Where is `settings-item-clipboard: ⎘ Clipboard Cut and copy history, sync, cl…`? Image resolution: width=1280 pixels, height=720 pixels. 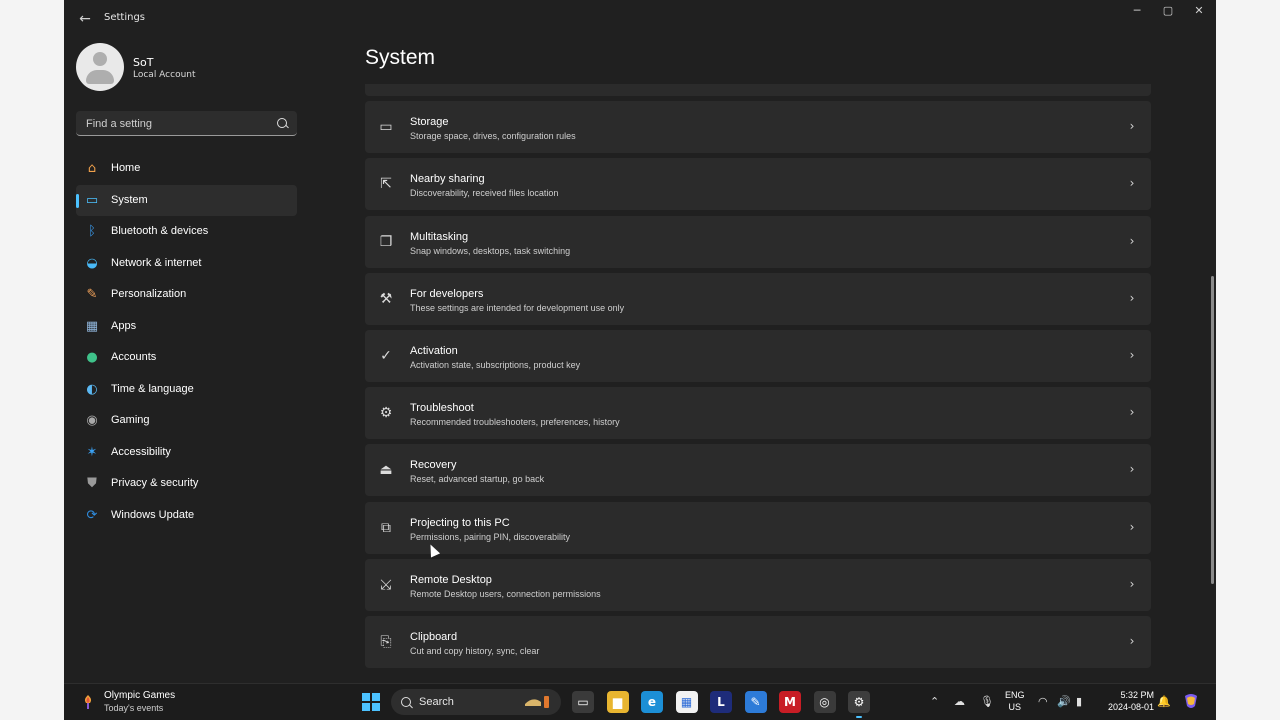
settings-item-clipboard: ⎘ Clipboard Cut and copy history, sync, cl… is located at coordinates (758, 642).